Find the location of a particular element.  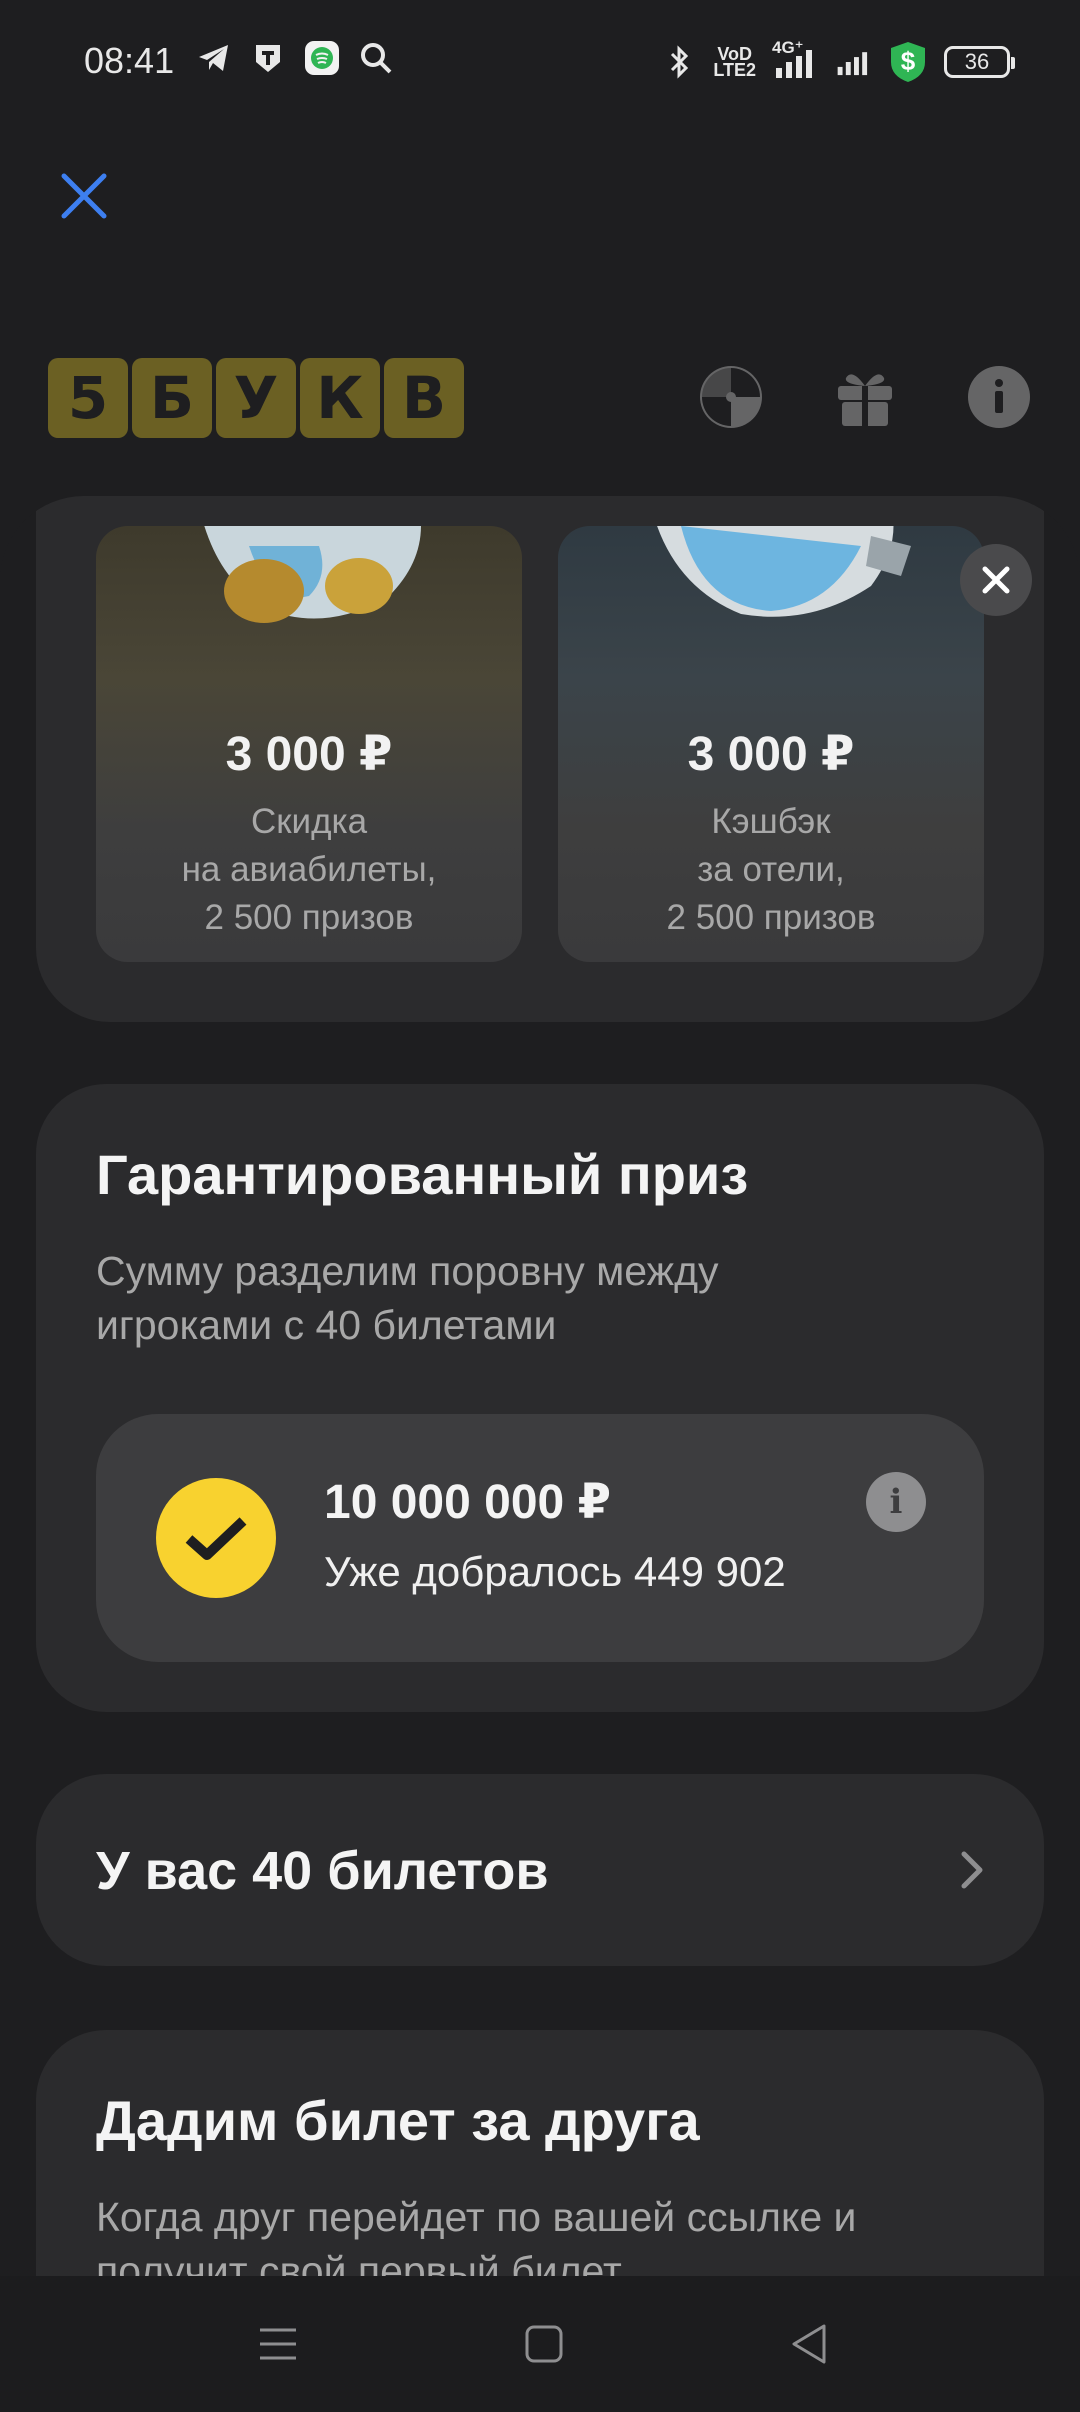

messenger-icon is located at coordinates (322, 58).